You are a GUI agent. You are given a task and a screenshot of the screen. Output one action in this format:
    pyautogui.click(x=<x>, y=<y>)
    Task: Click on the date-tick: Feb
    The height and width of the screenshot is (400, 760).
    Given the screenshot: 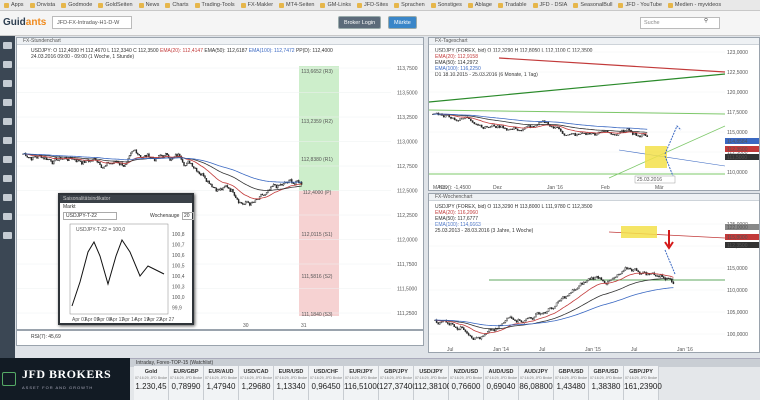 What is the action you would take?
    pyautogui.click(x=605, y=188)
    